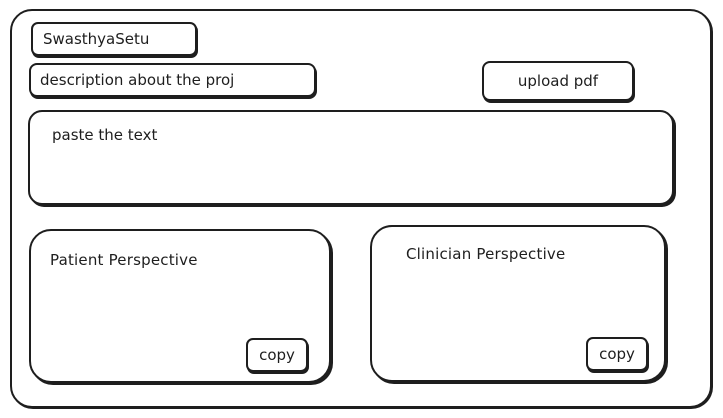  I want to click on clinician-copy-button: copy, so click(617, 354).